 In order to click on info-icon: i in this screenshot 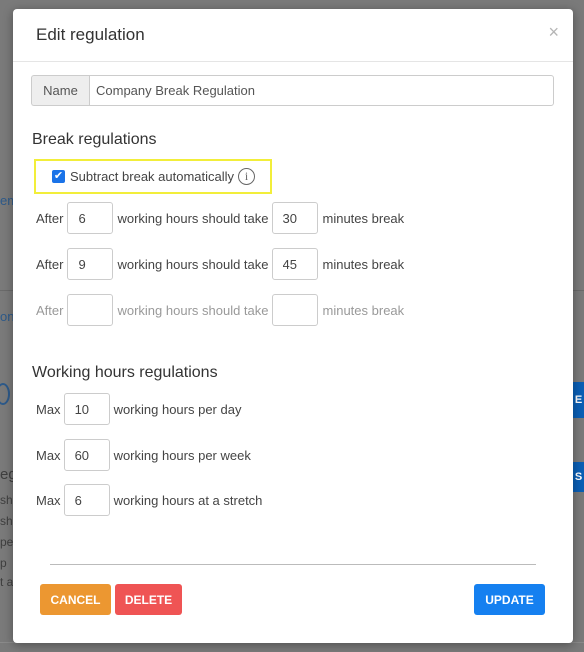, I will do `click(247, 176)`.